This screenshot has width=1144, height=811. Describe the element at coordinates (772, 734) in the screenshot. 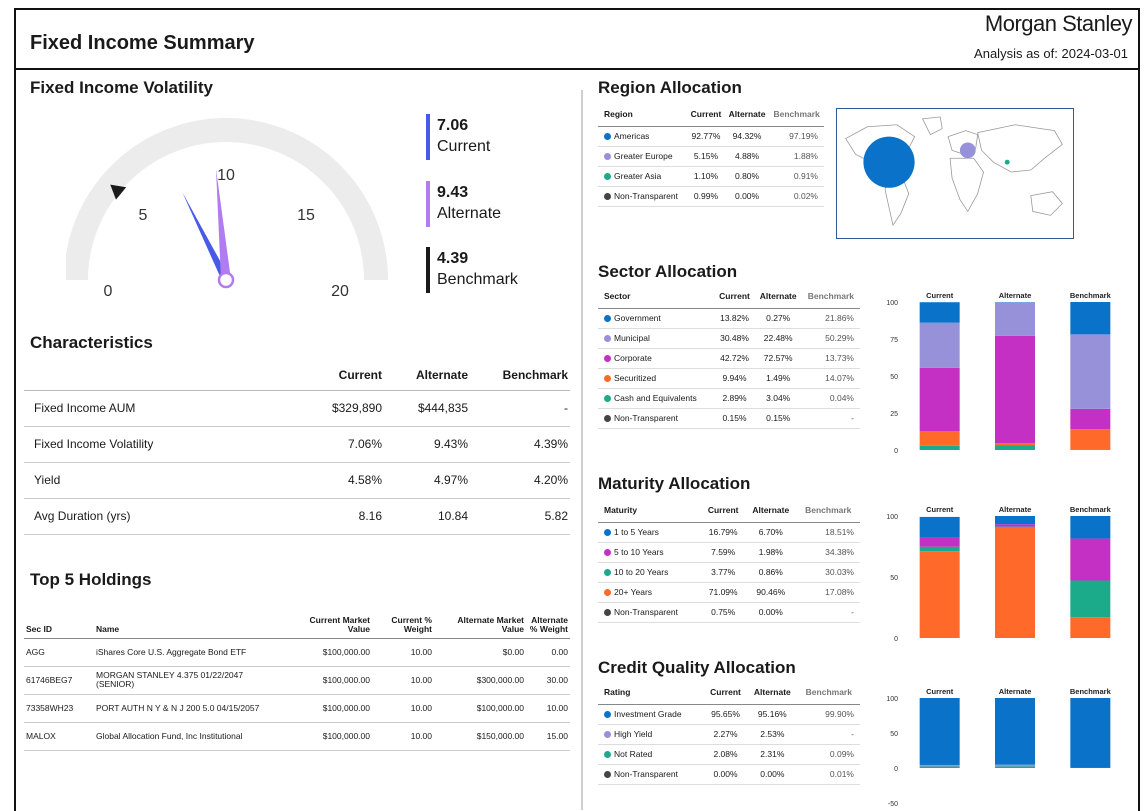

I see `alternate-value: 2.53%` at that location.